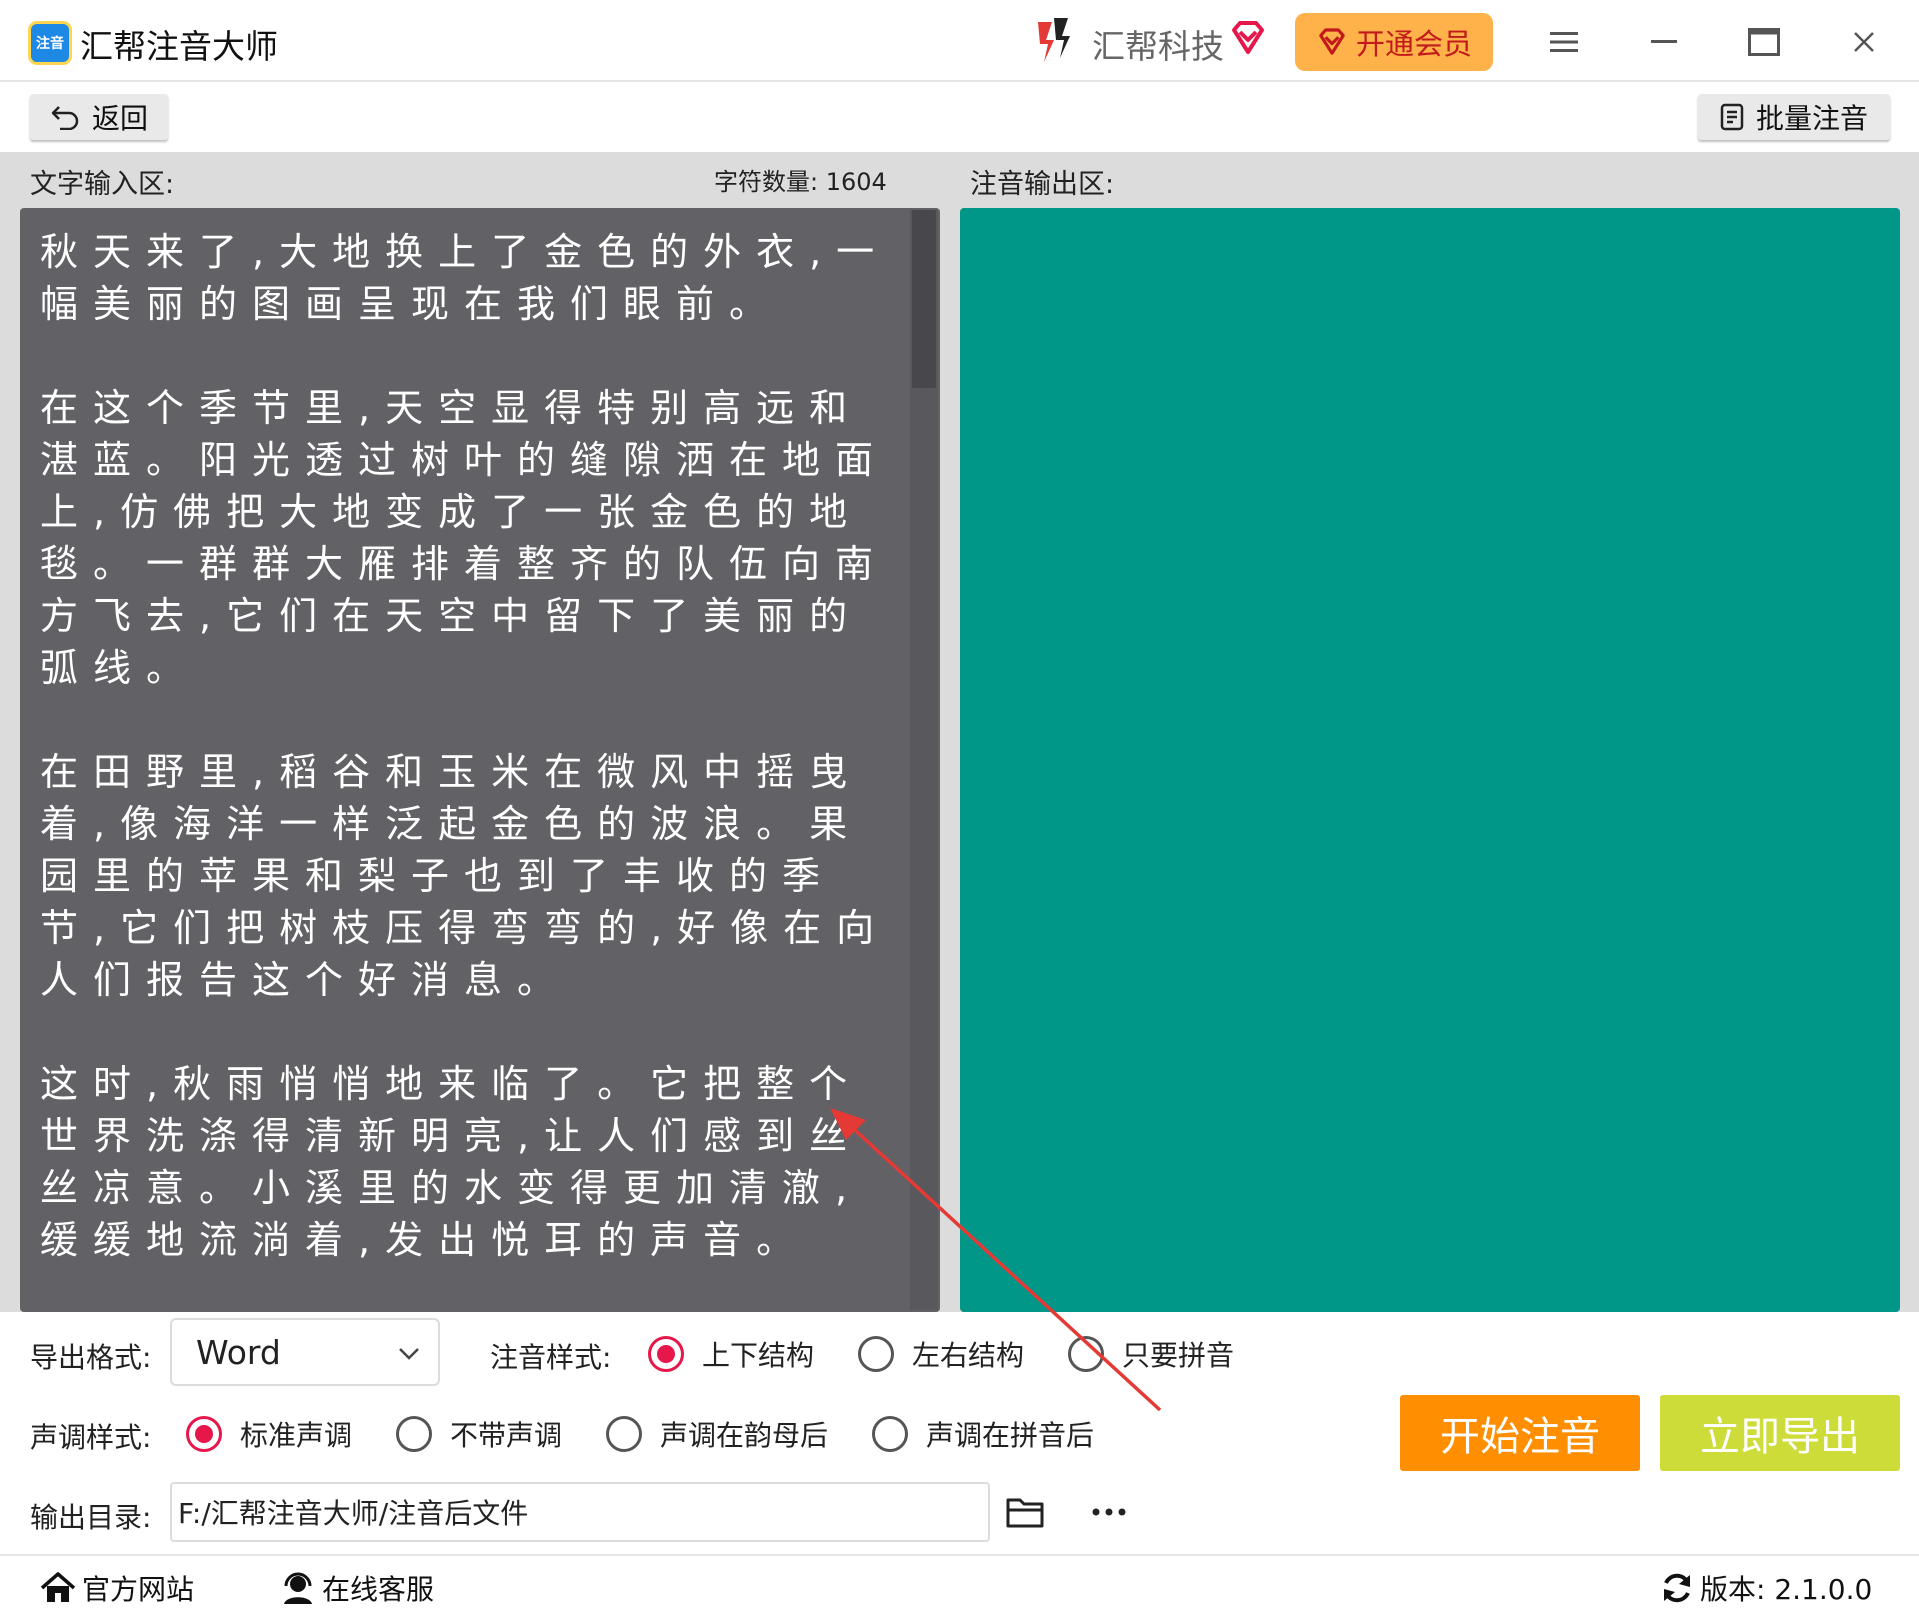 Image resolution: width=1919 pixels, height=1619 pixels. Describe the element at coordinates (1178, 1355) in the screenshot. I see `radio-label: 只要拼音` at that location.